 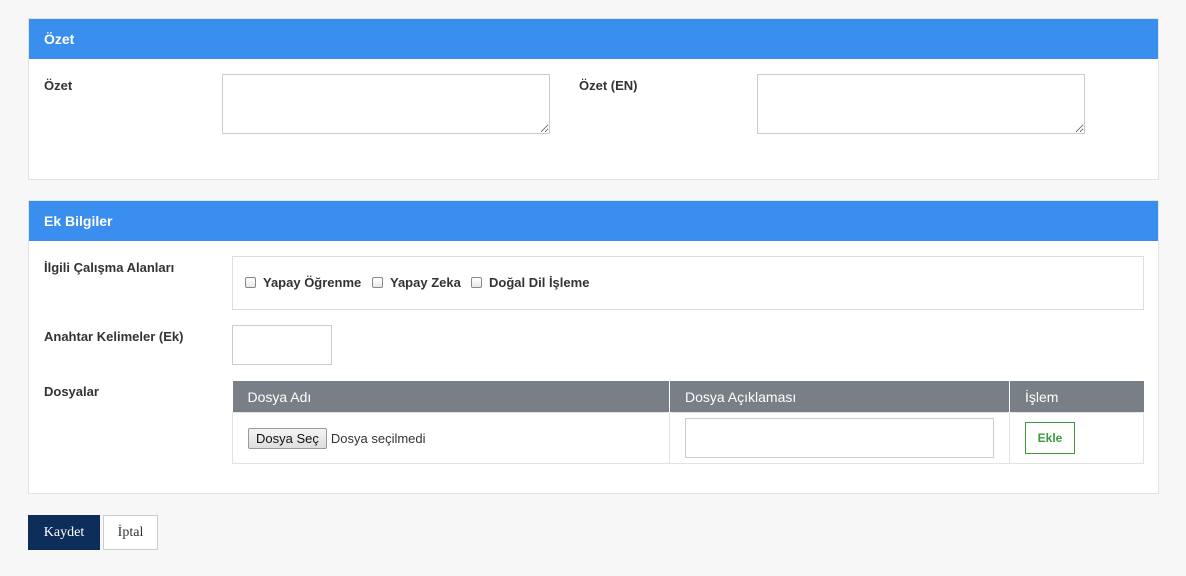 I want to click on files-table-header-row: Dosya Adı Dosya Açıklaması İşlem, so click(x=688, y=397).